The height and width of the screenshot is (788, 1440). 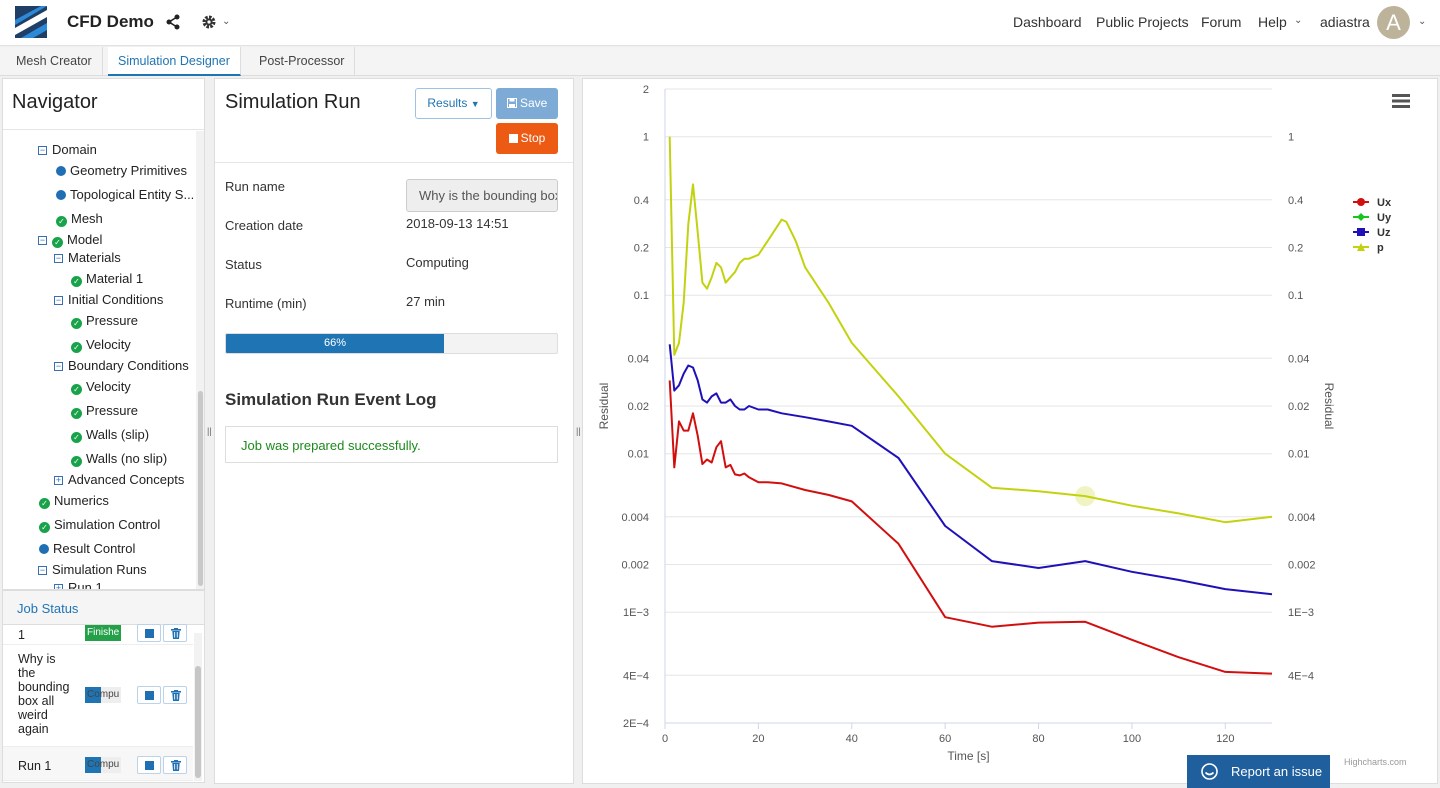 I want to click on tree-item: ✓ Walls (no slip), so click(x=119, y=459).